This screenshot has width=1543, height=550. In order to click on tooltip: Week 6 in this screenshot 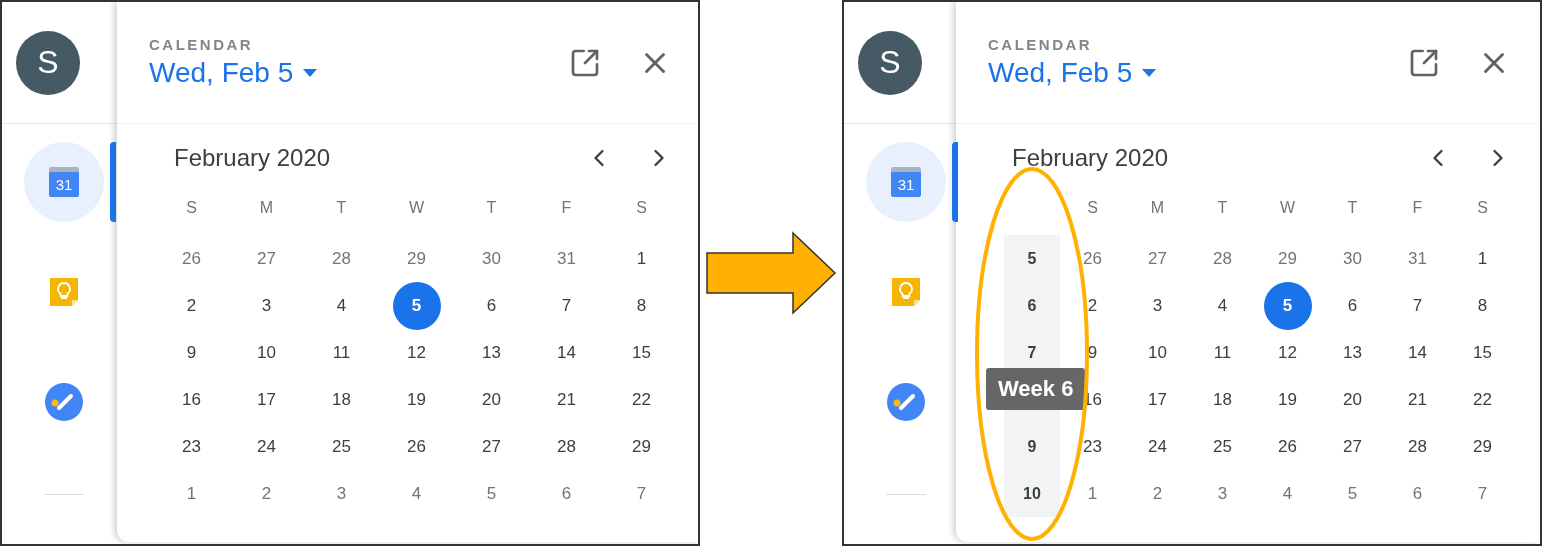, I will do `click(1036, 389)`.